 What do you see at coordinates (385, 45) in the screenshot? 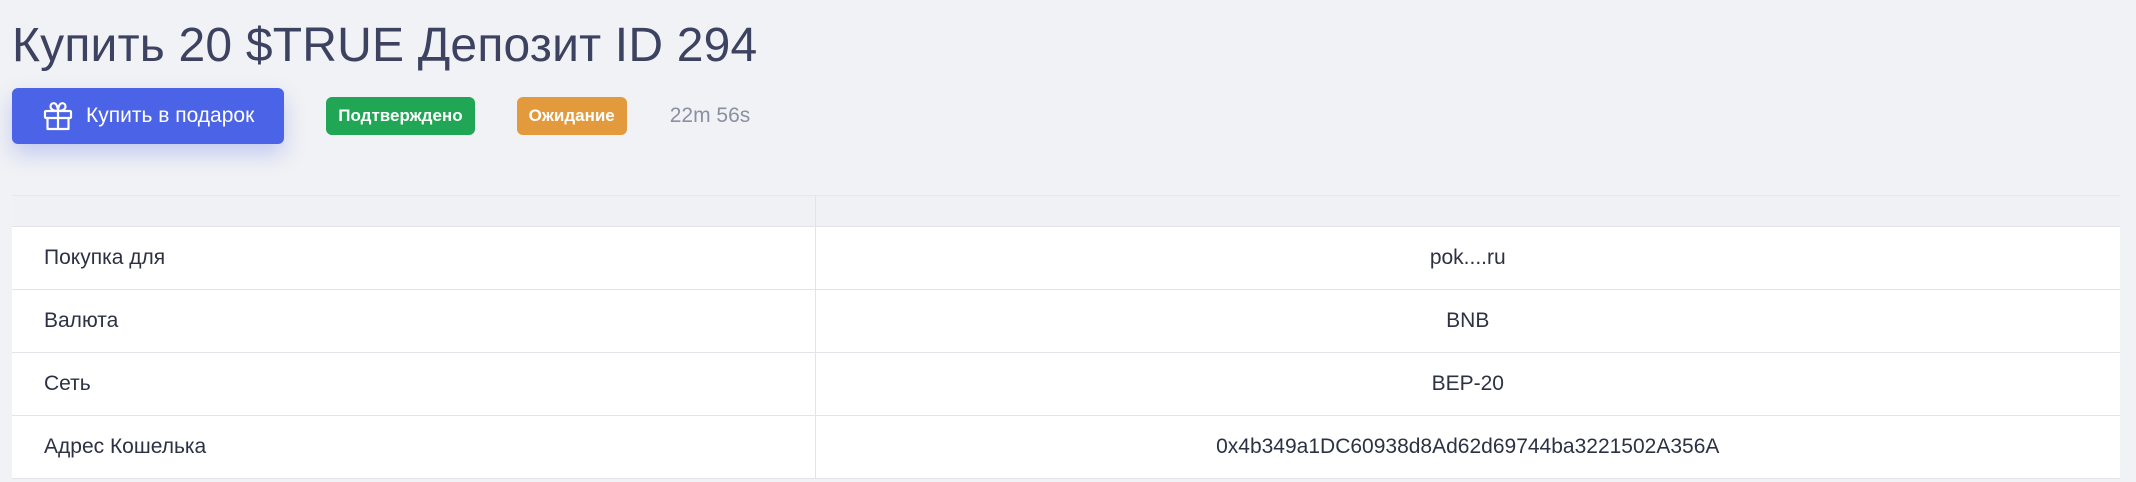
I see `page-title: Купить 20 $TRUE Депозит ID 294` at bounding box center [385, 45].